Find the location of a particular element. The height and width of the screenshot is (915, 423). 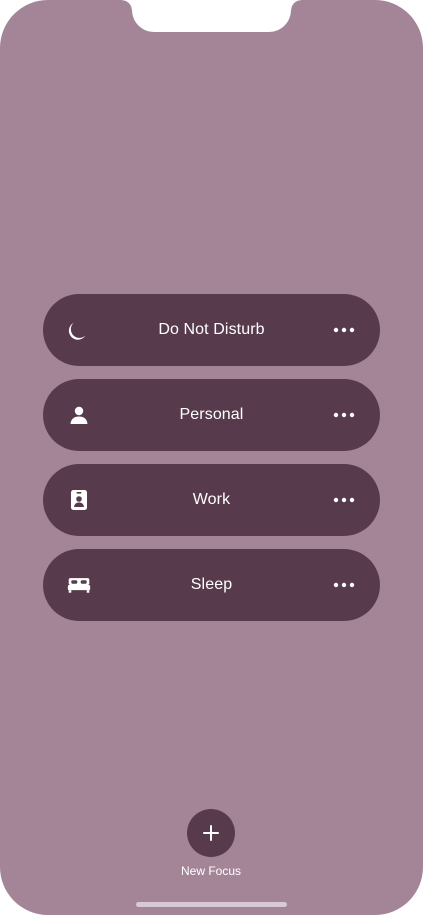

person-icon is located at coordinates (79, 415).